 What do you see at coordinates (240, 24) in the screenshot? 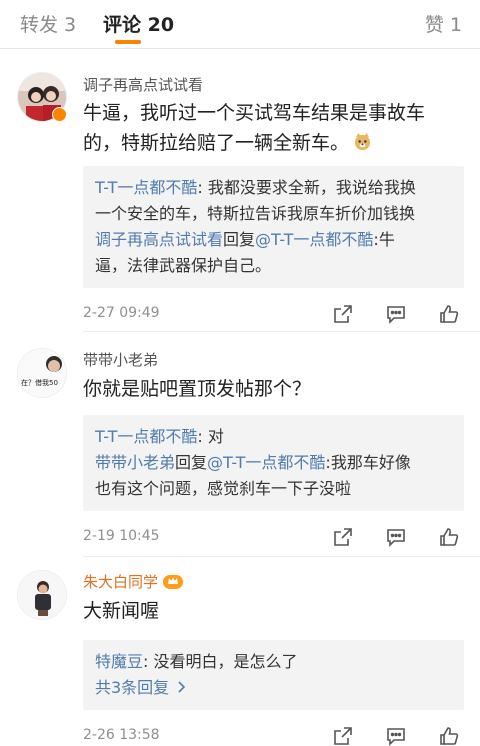
I see `tab-bar: 转发 3 评论 20 赞 1` at bounding box center [240, 24].